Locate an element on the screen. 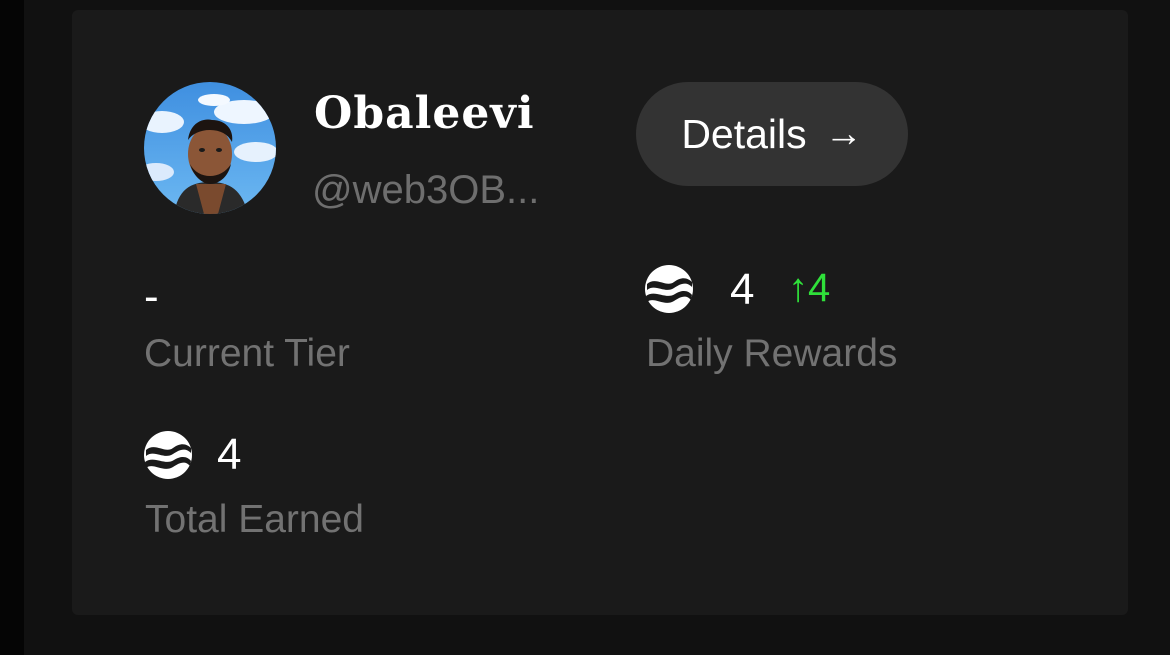 The width and height of the screenshot is (1170, 655). total-earned-label: Total Earned is located at coordinates (254, 519).